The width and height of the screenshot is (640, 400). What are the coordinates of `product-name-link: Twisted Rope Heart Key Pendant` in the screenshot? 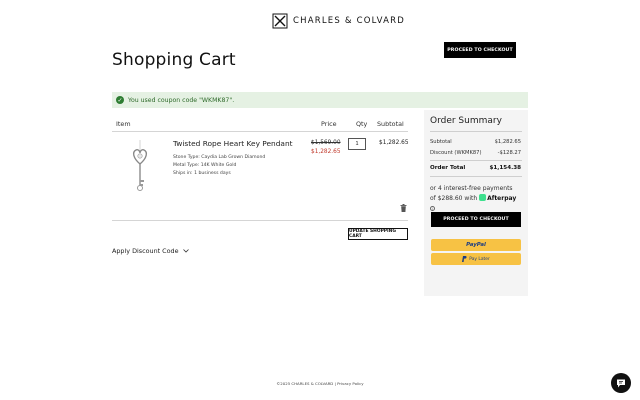 It's located at (233, 143).